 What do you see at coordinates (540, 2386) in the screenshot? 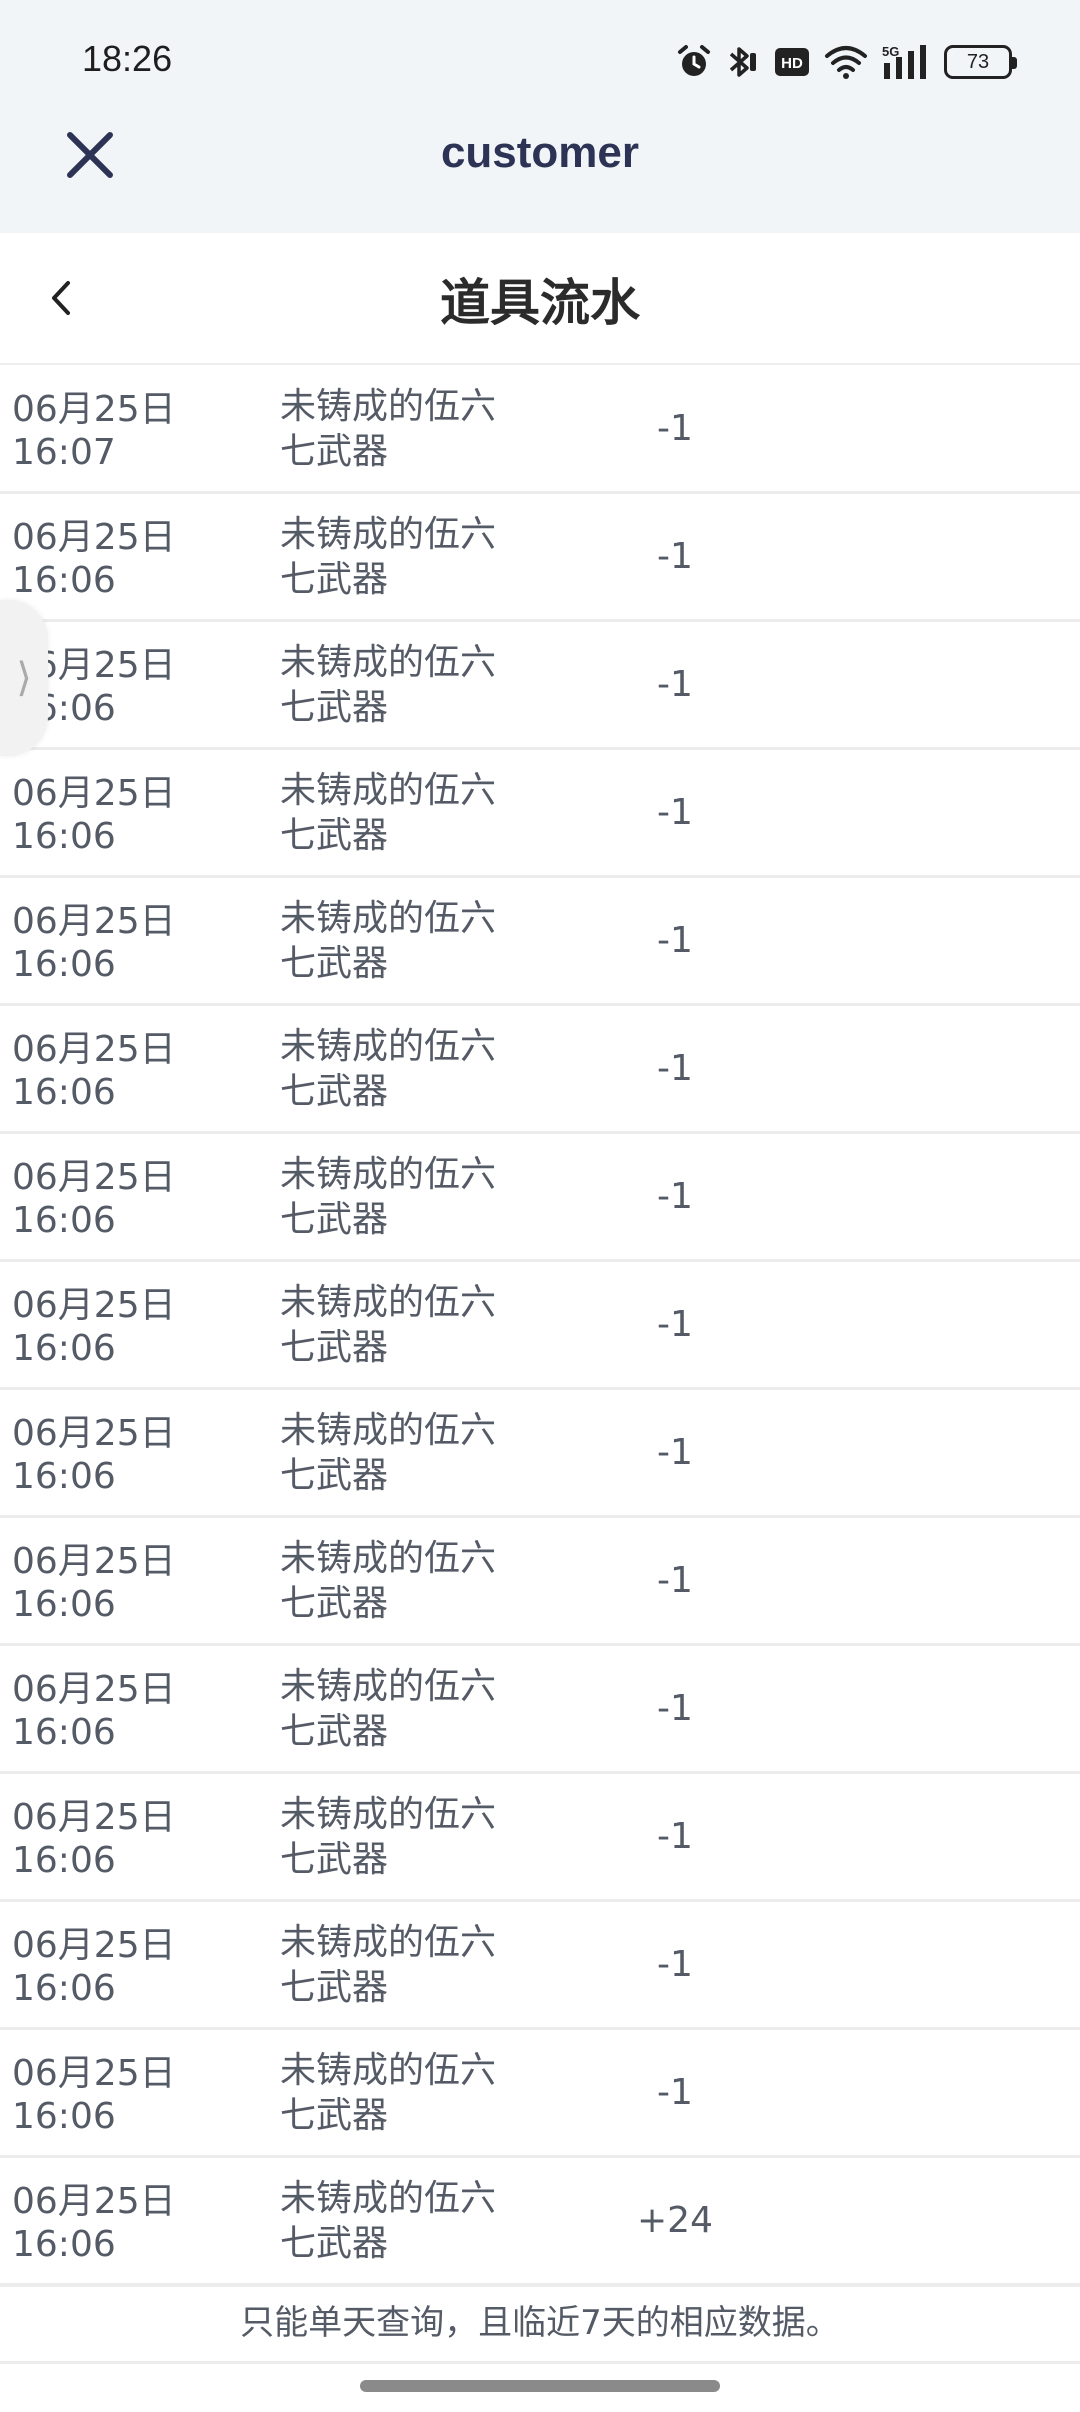
I see `home-indicator` at bounding box center [540, 2386].